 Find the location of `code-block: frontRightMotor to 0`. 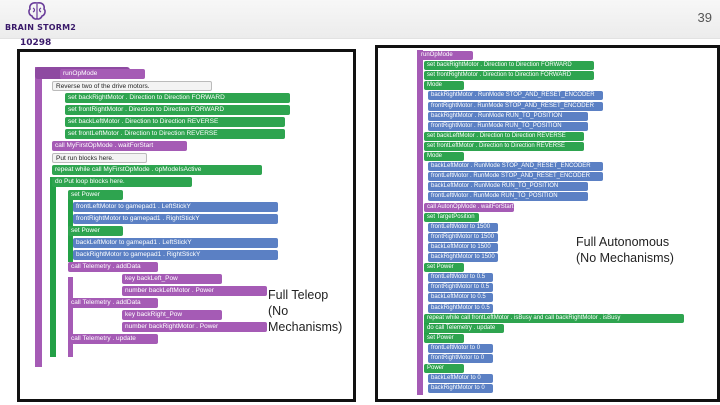

code-block: frontRightMotor to 0 is located at coordinates (460, 358).